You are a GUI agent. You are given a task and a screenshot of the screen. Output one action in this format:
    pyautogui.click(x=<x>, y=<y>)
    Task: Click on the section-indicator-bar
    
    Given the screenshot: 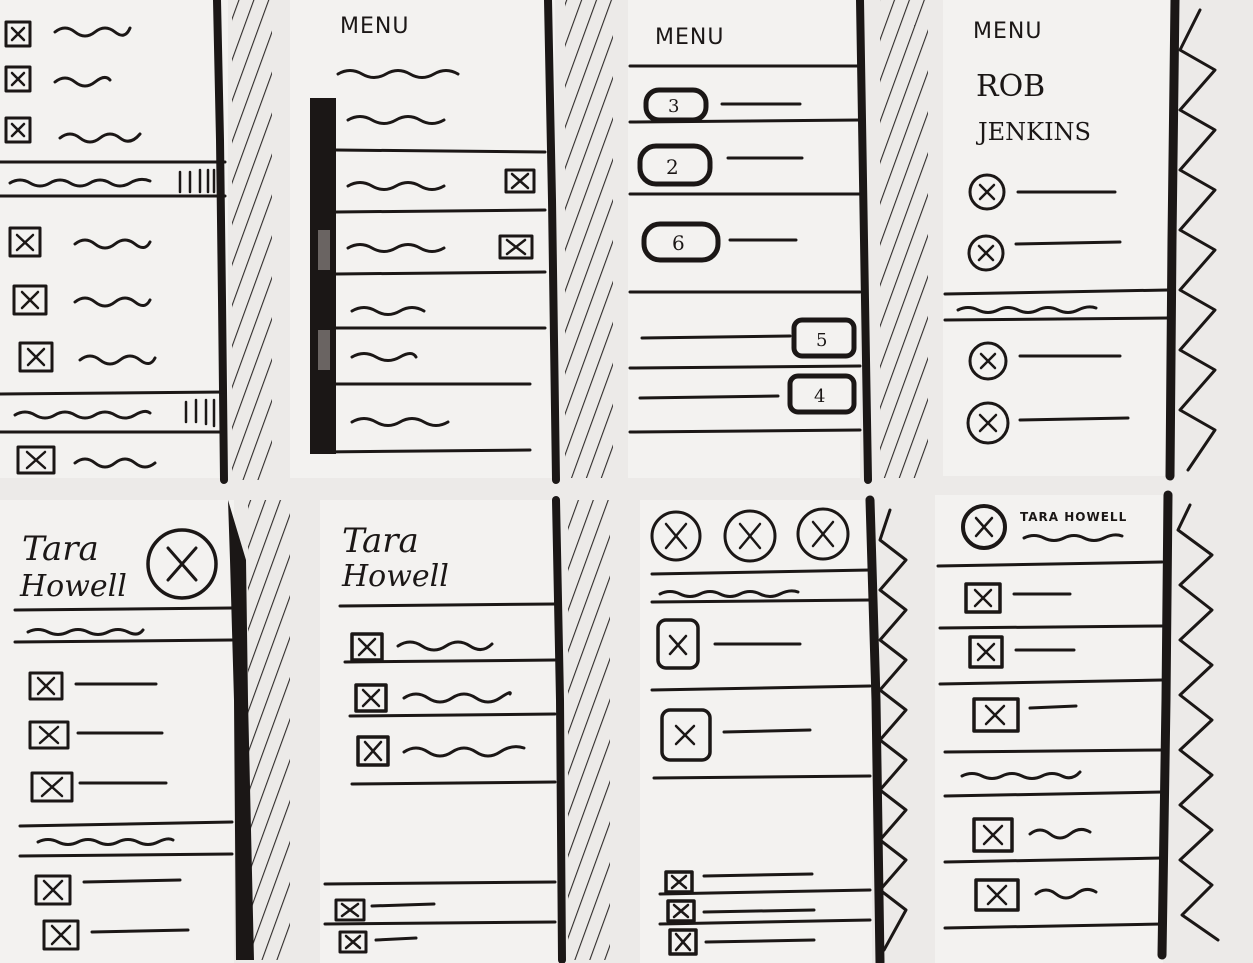 What is the action you would take?
    pyautogui.click(x=323, y=276)
    